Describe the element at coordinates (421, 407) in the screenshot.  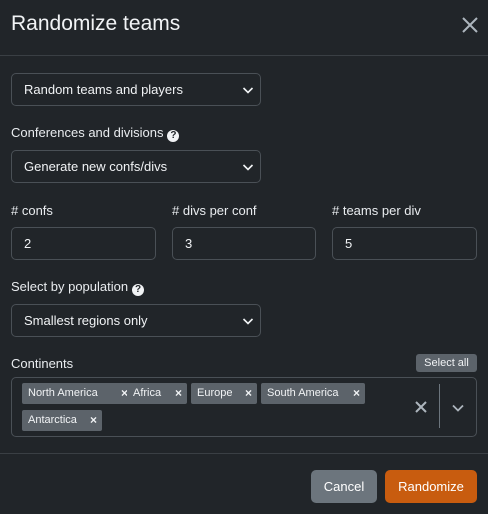
I see `clear-all-icon` at that location.